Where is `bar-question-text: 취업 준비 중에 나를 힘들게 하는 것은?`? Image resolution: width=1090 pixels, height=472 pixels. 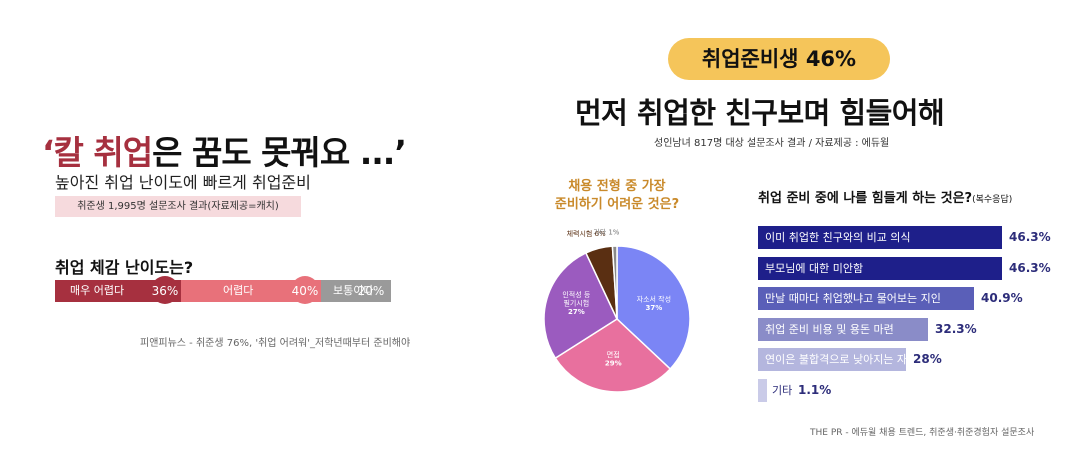 bar-question-text: 취업 준비 중에 나를 힘들게 하는 것은? is located at coordinates (865, 198).